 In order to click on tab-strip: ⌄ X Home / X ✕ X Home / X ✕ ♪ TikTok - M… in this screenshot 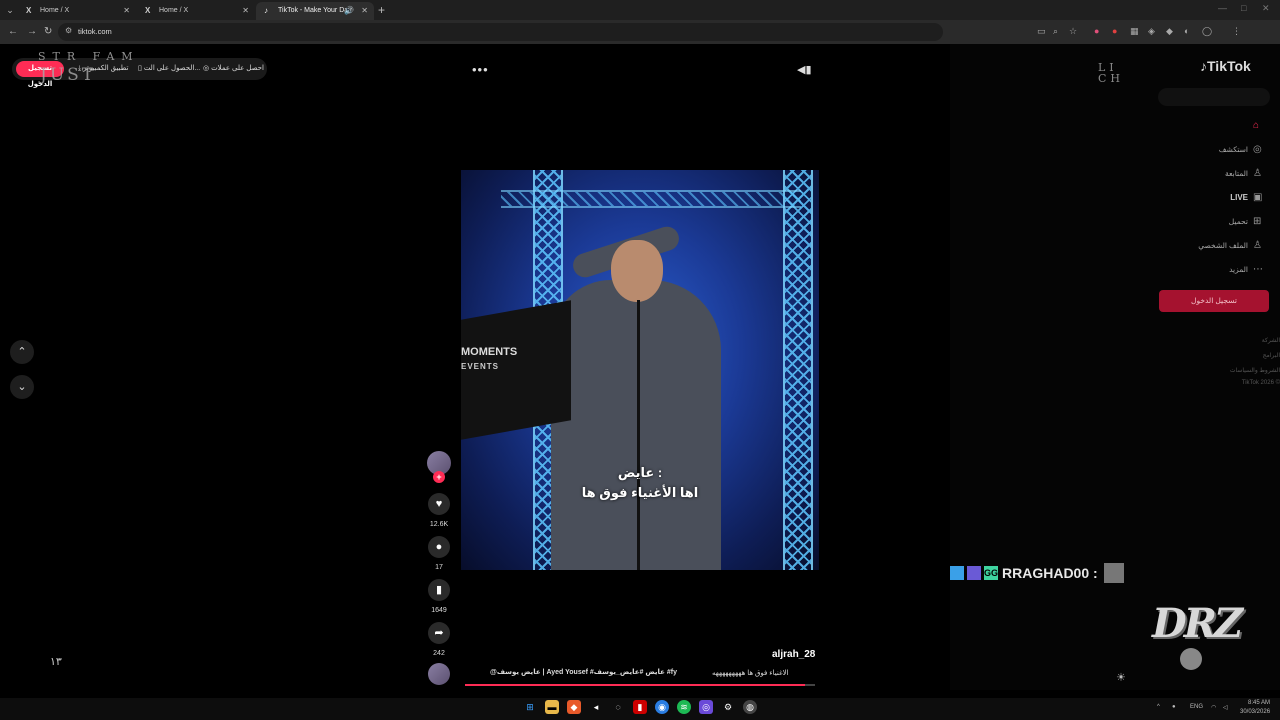, I will do `click(640, 10)`.